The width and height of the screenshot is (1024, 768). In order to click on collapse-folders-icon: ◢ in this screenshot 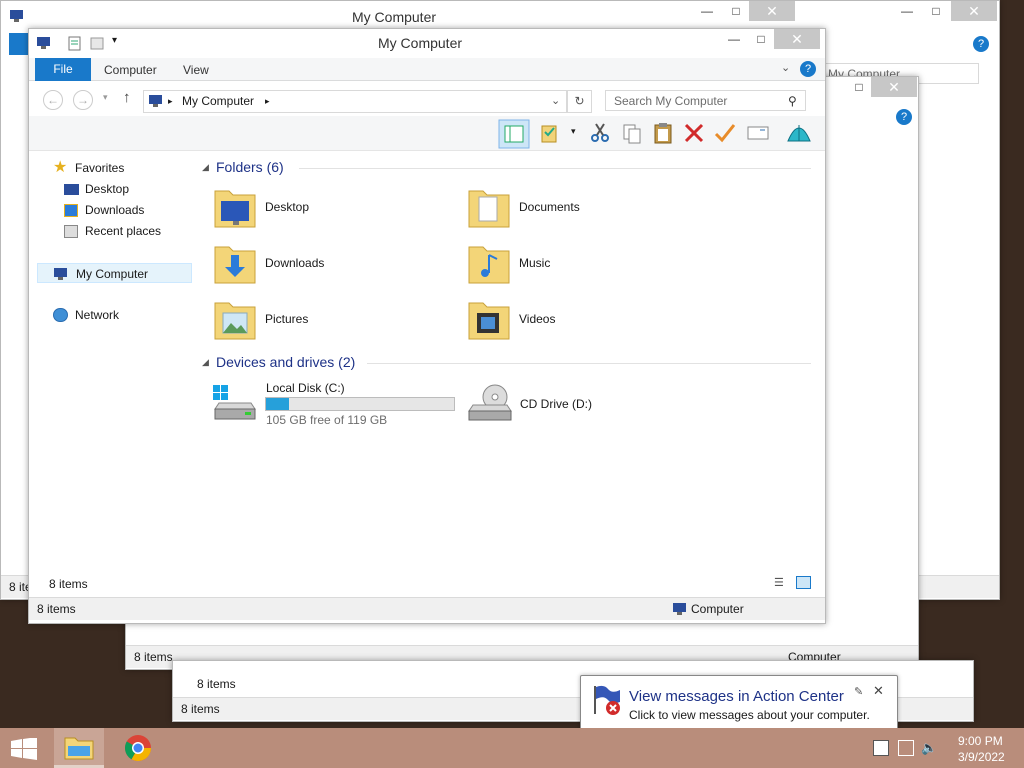, I will do `click(205, 167)`.